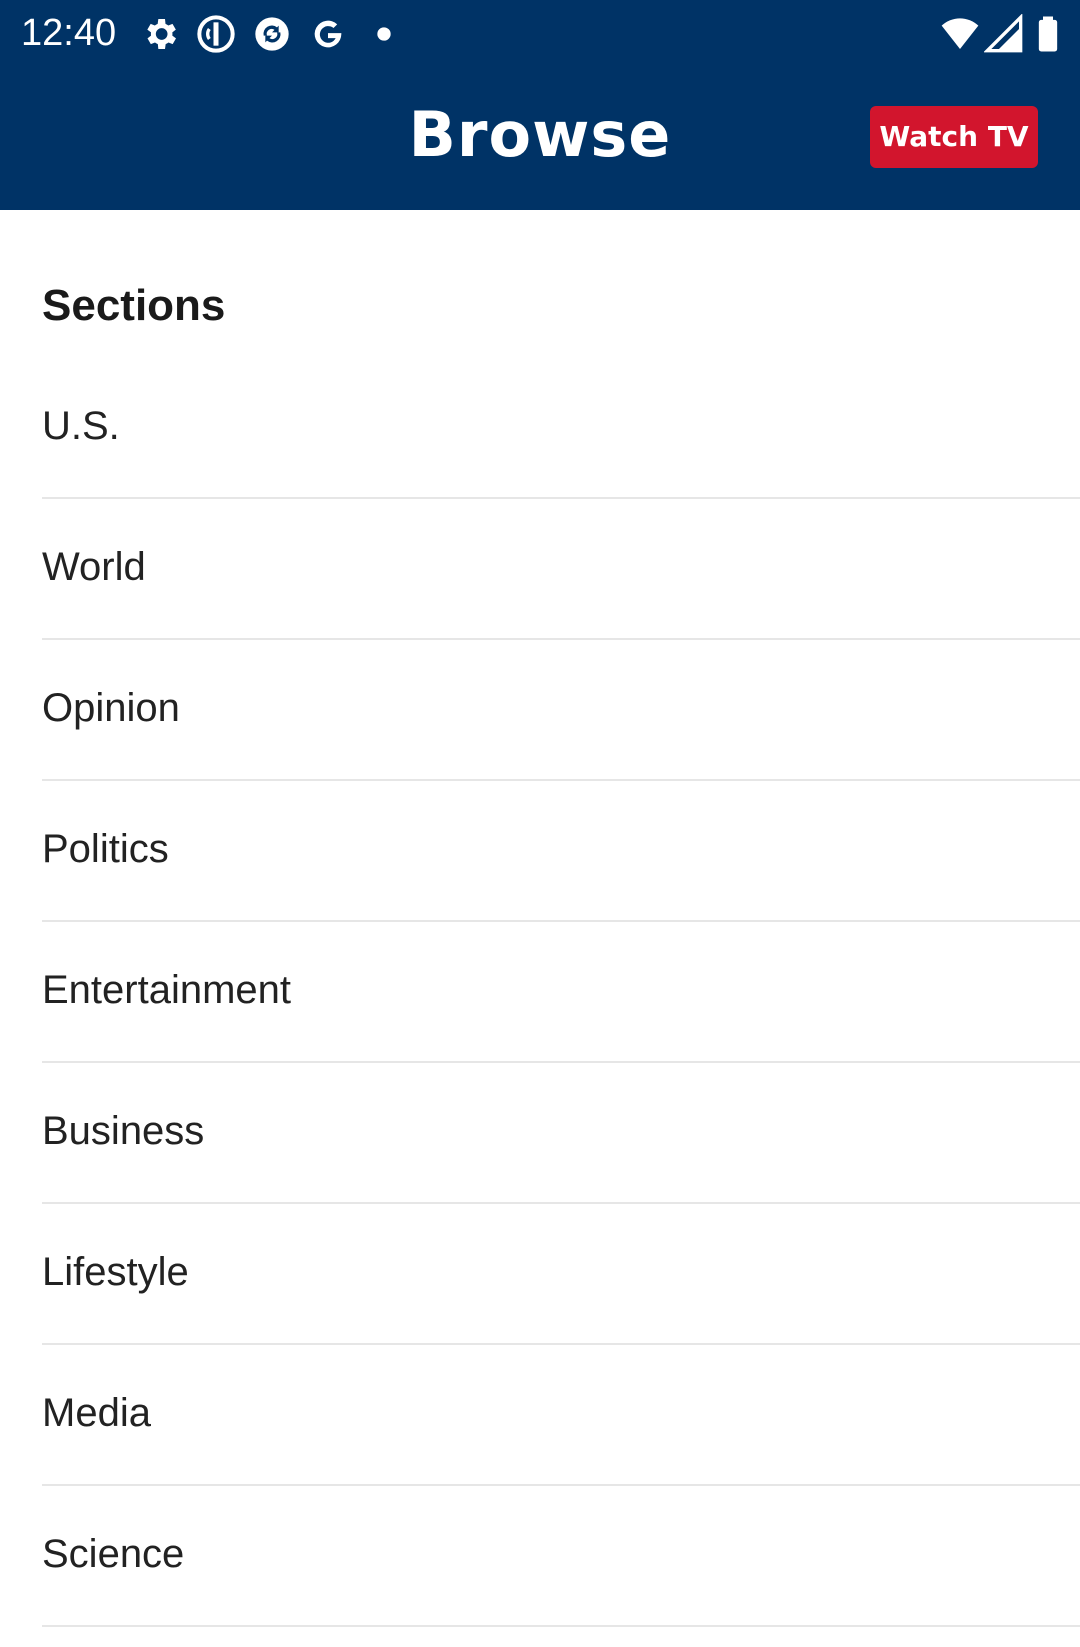  Describe the element at coordinates (561, 1133) in the screenshot. I see `section-item-business: Business` at that location.